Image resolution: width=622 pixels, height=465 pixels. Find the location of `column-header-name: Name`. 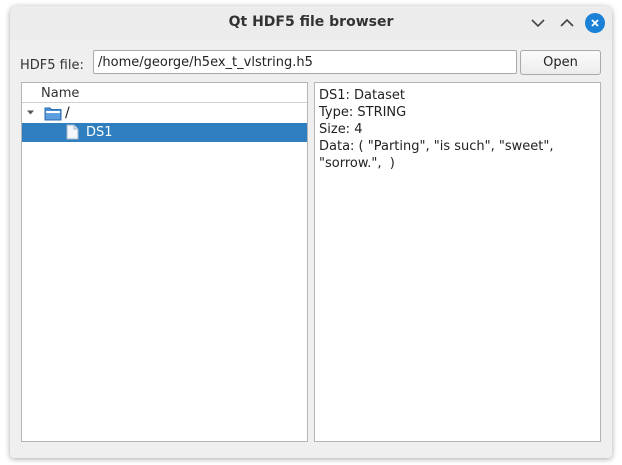

column-header-name: Name is located at coordinates (60, 93).